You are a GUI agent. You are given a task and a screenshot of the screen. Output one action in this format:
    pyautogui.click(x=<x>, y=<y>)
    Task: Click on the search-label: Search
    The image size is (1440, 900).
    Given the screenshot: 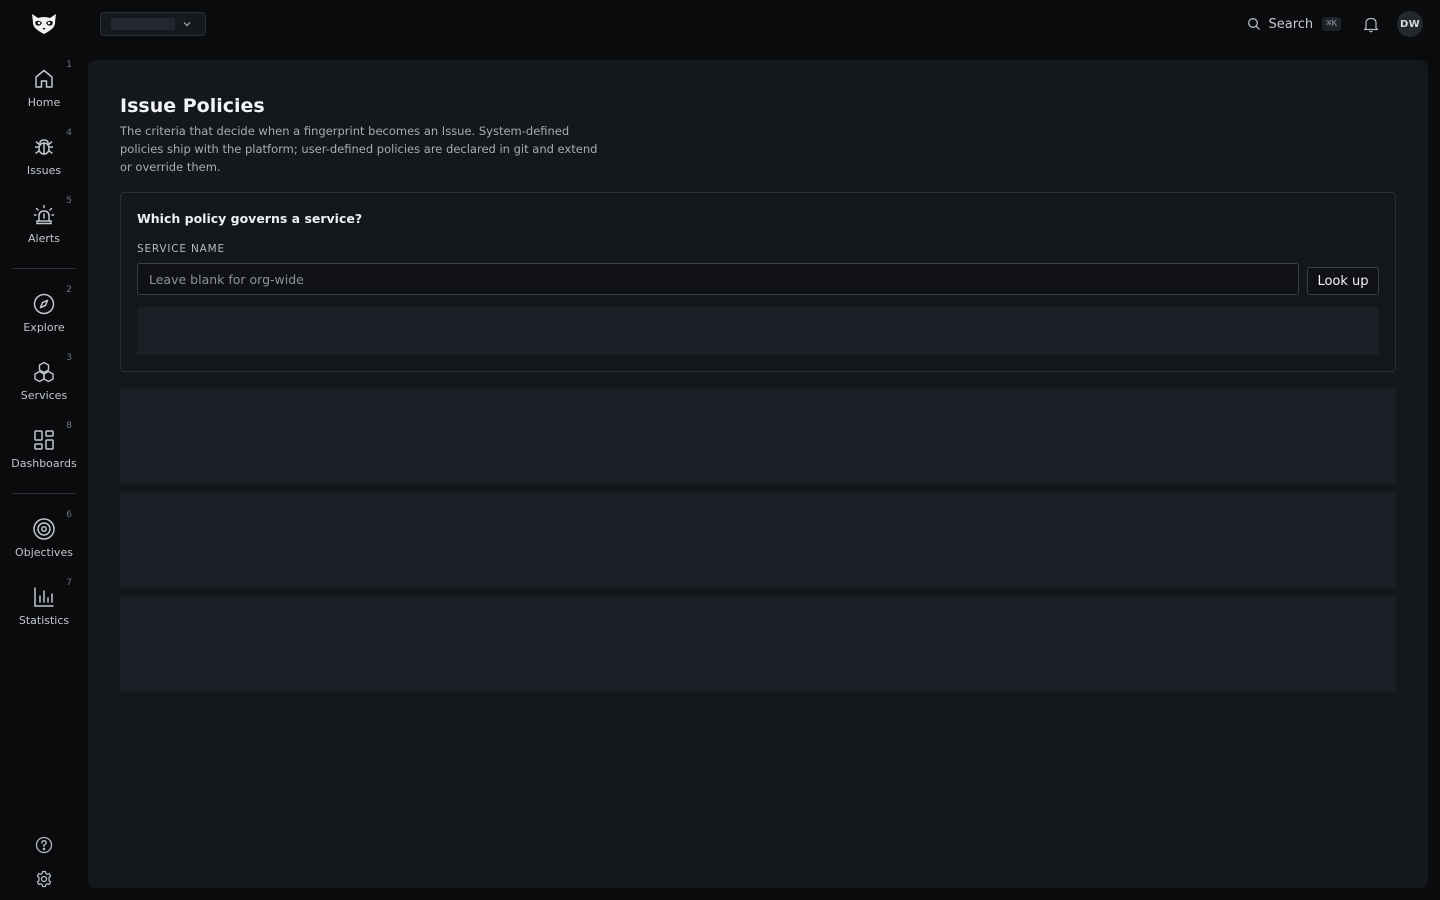 What is the action you would take?
    pyautogui.click(x=1291, y=24)
    